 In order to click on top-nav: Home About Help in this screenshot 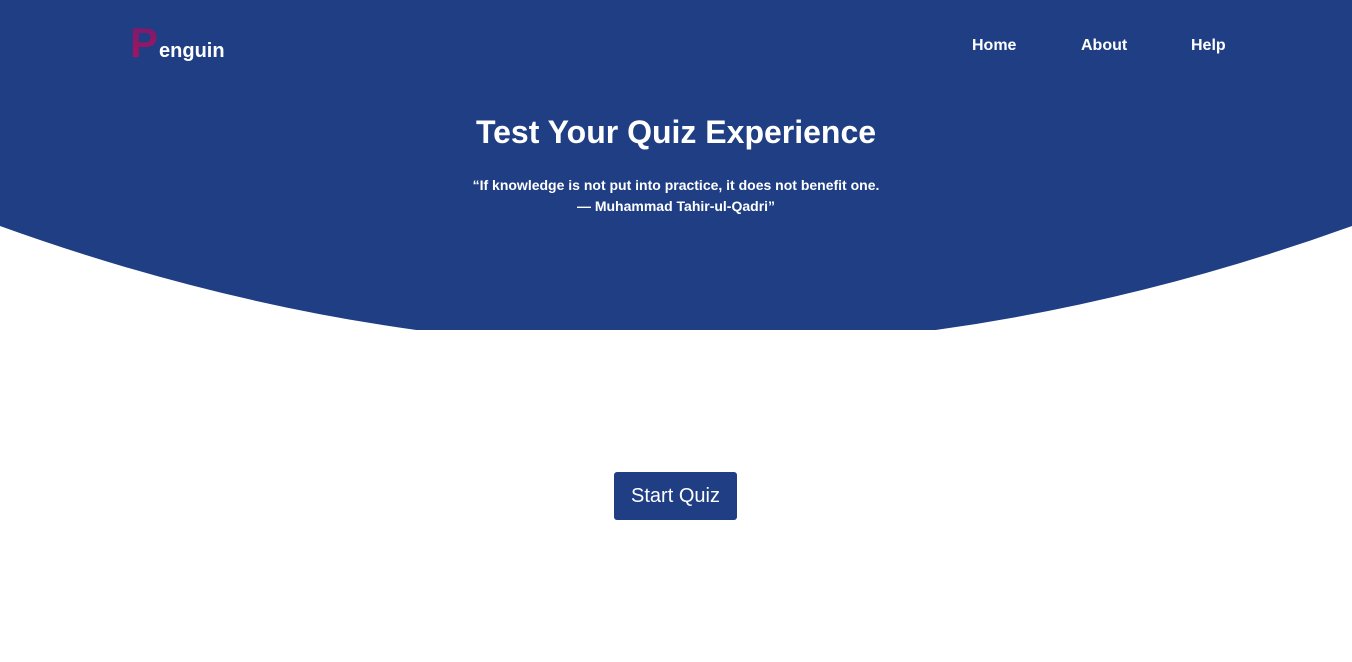, I will do `click(676, 46)`.